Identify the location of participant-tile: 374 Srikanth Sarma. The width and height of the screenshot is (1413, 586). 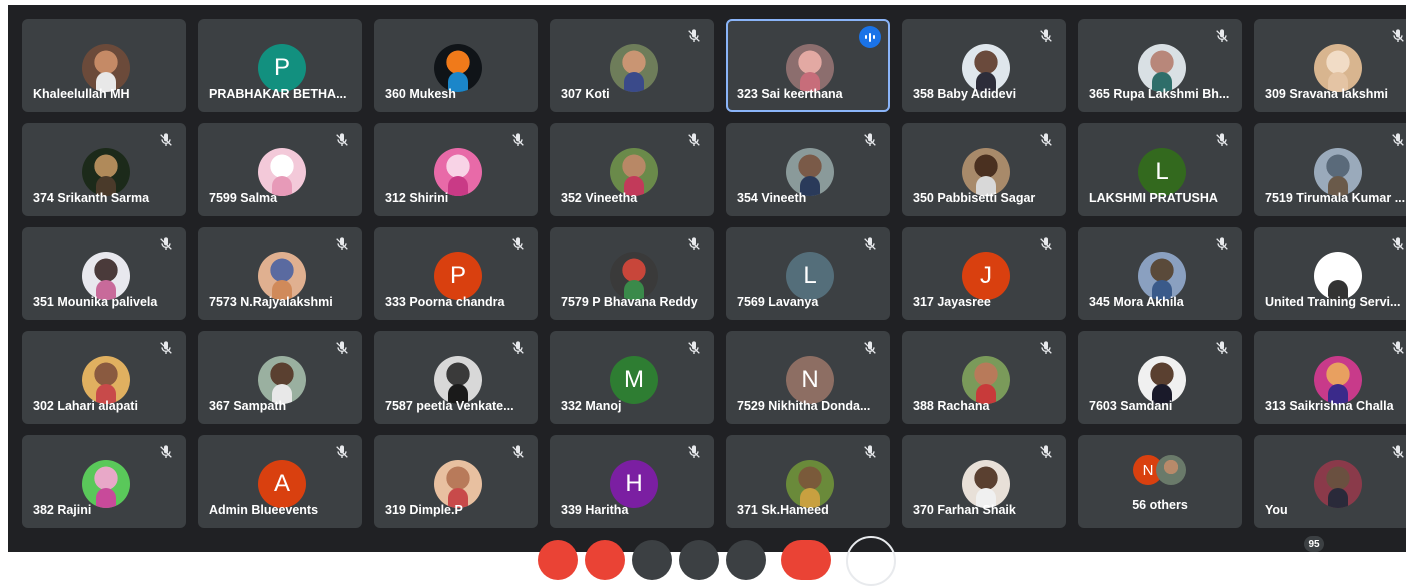
(104, 169).